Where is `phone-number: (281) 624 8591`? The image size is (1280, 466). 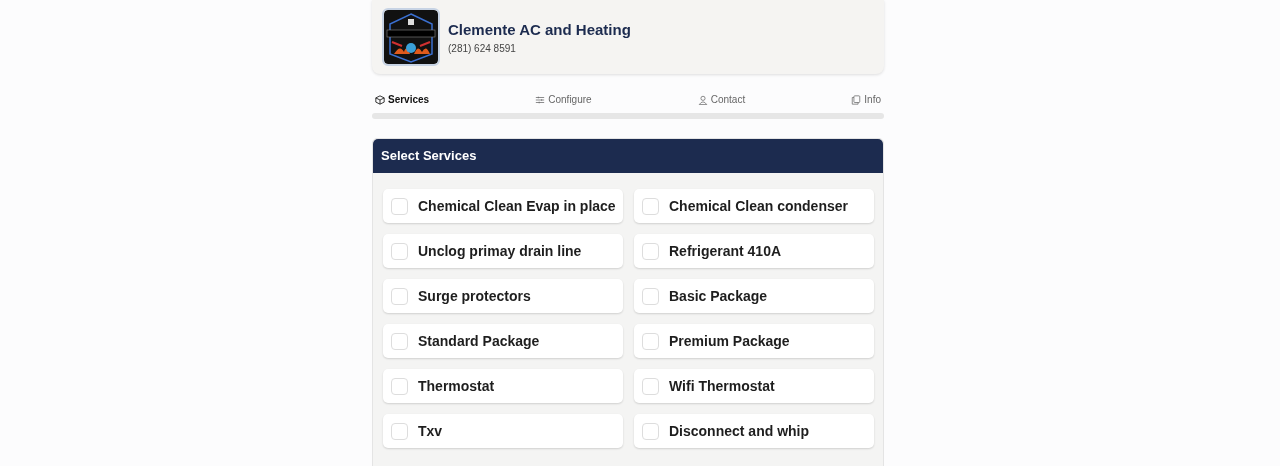 phone-number: (281) 624 8591 is located at coordinates (482, 48).